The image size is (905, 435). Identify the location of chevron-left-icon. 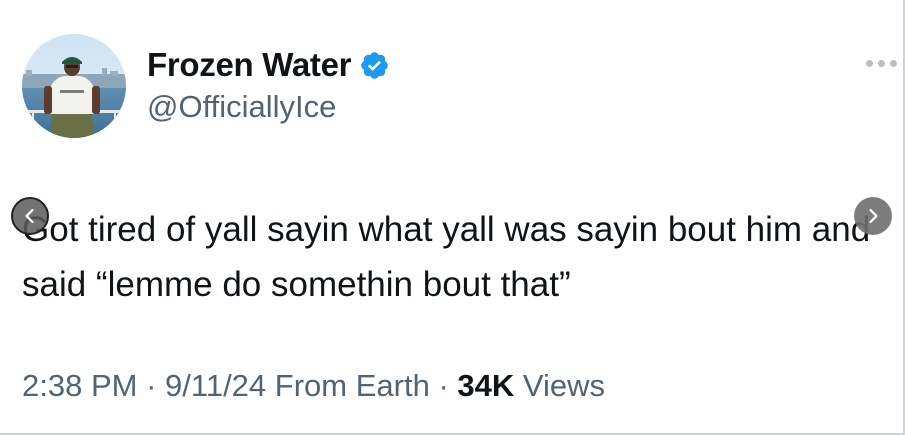
(30, 216).